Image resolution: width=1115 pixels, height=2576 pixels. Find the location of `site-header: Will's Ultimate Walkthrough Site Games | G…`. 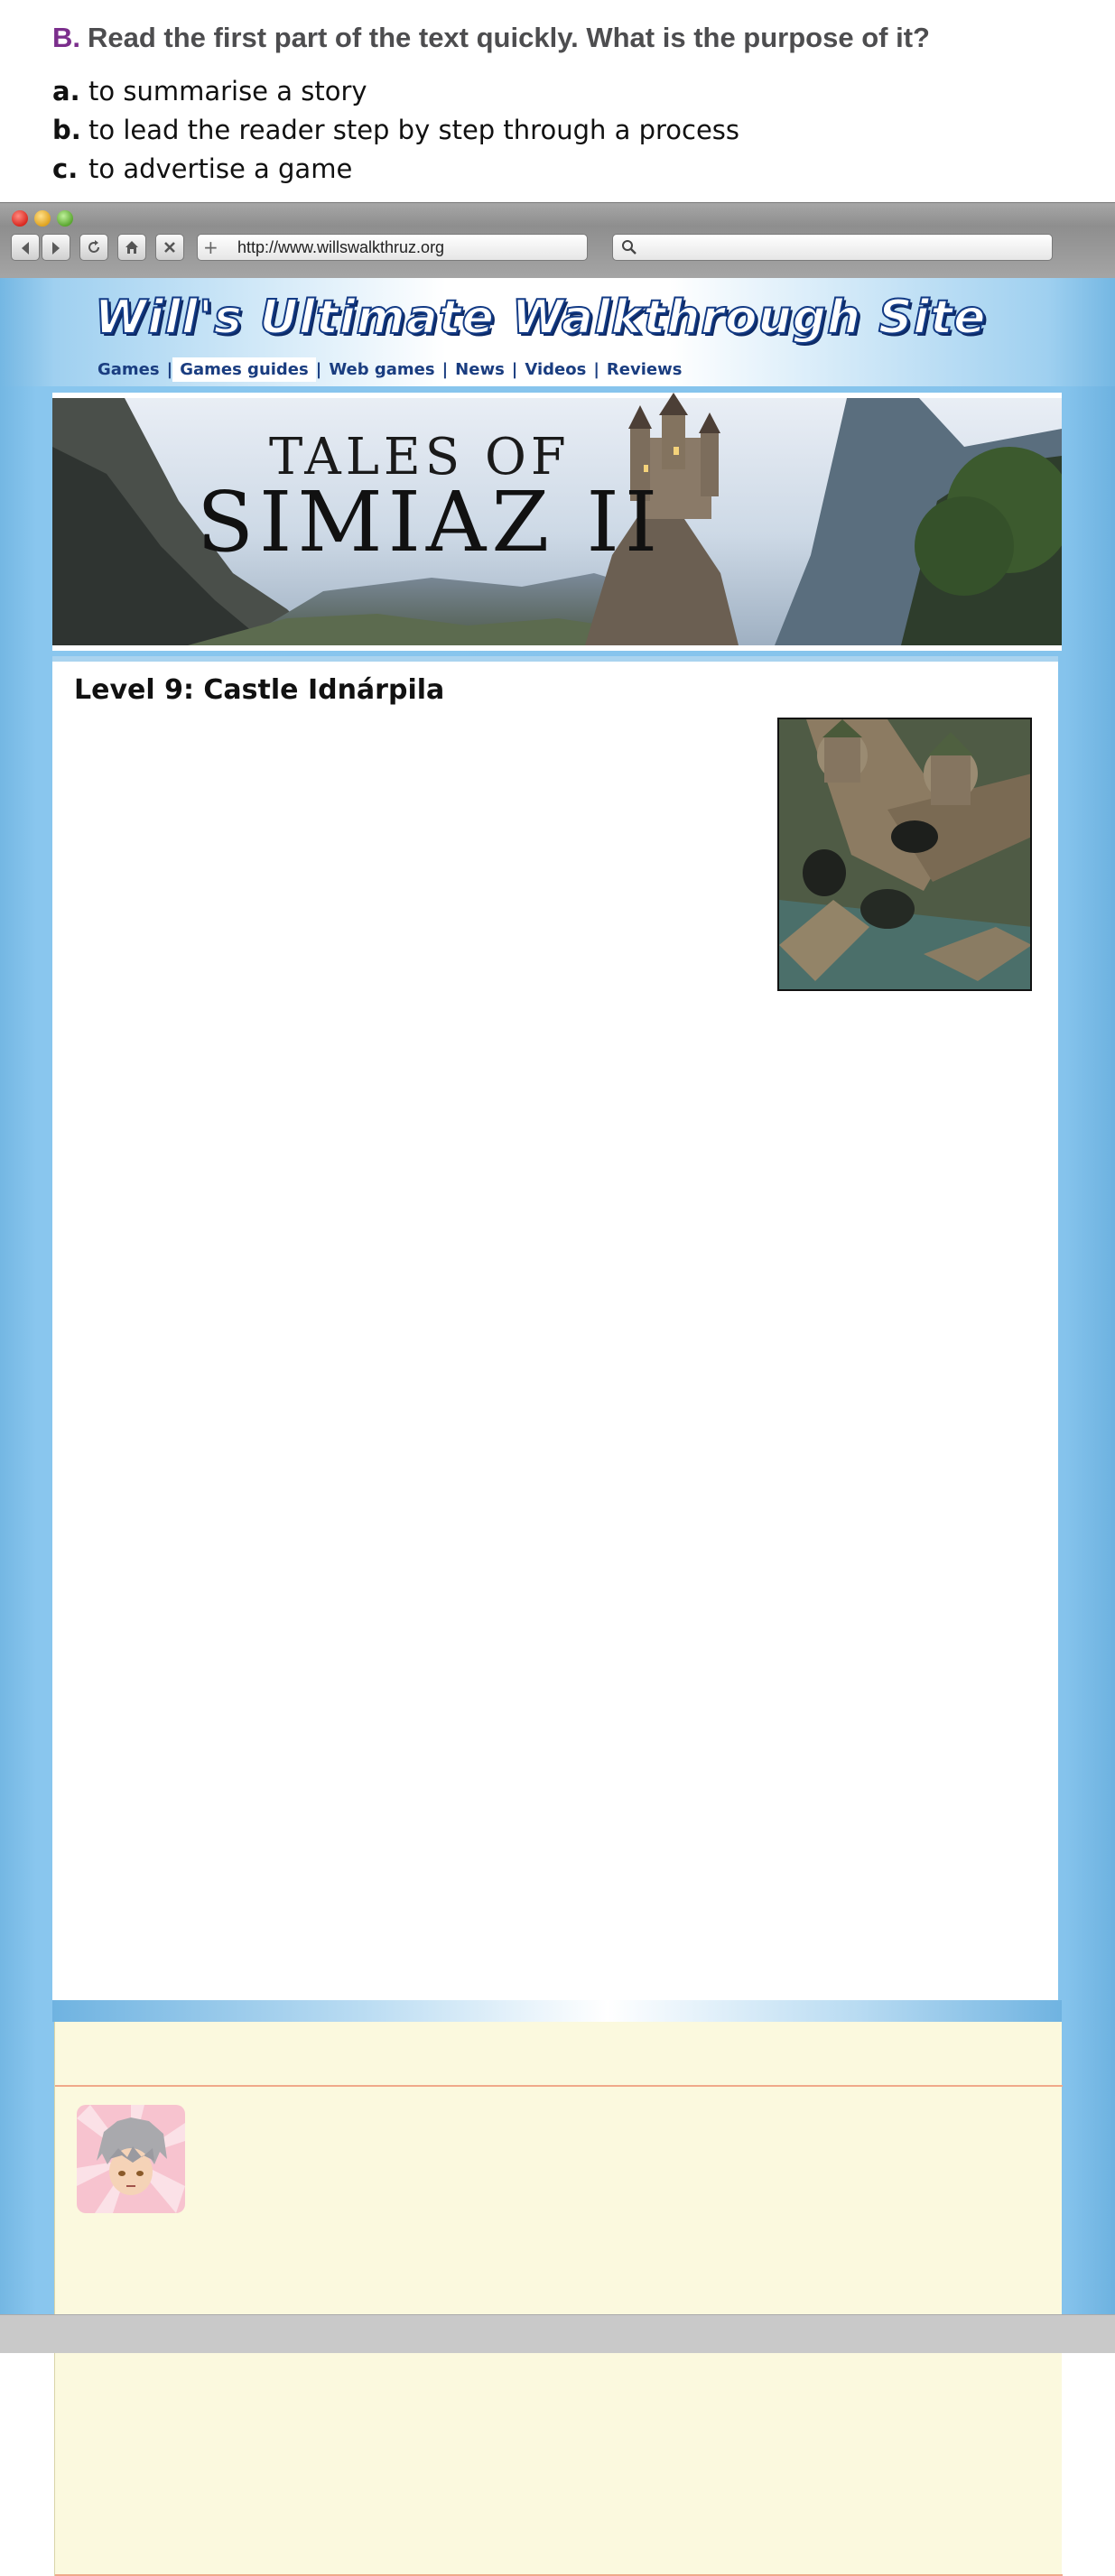

site-header: Will's Ultimate Walkthrough Site Games | G… is located at coordinates (557, 332).